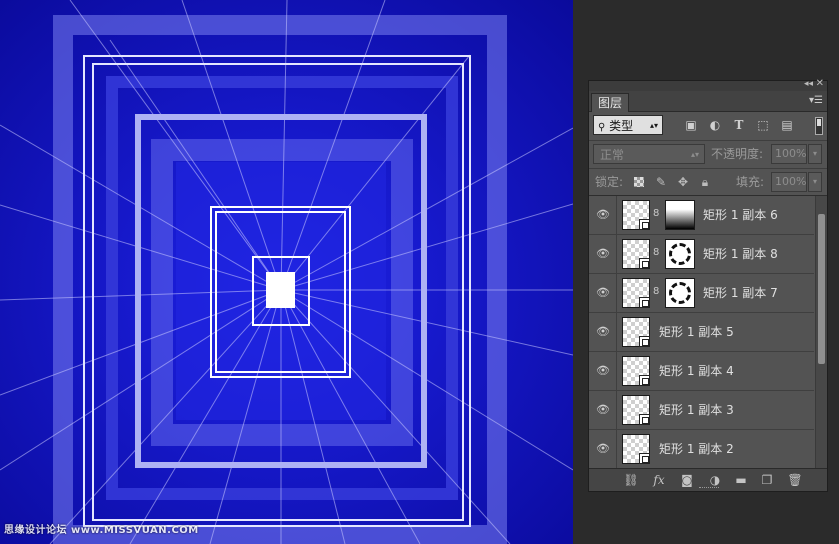 The width and height of the screenshot is (839, 544). I want to click on layer-row: 👁︎ 8 矩形 1 副本 8, so click(701, 254).